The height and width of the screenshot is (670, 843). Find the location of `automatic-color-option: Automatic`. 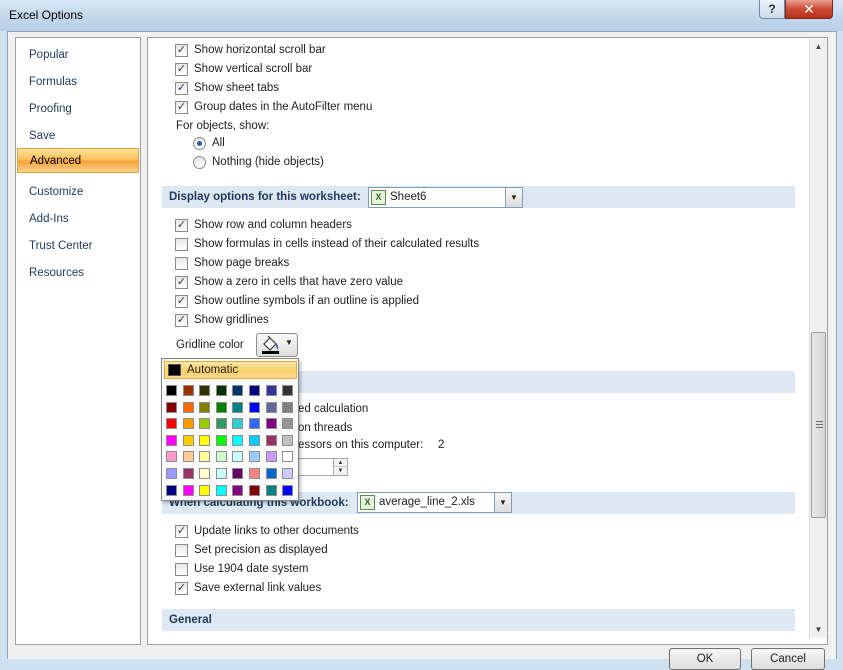

automatic-color-option: Automatic is located at coordinates (230, 370).